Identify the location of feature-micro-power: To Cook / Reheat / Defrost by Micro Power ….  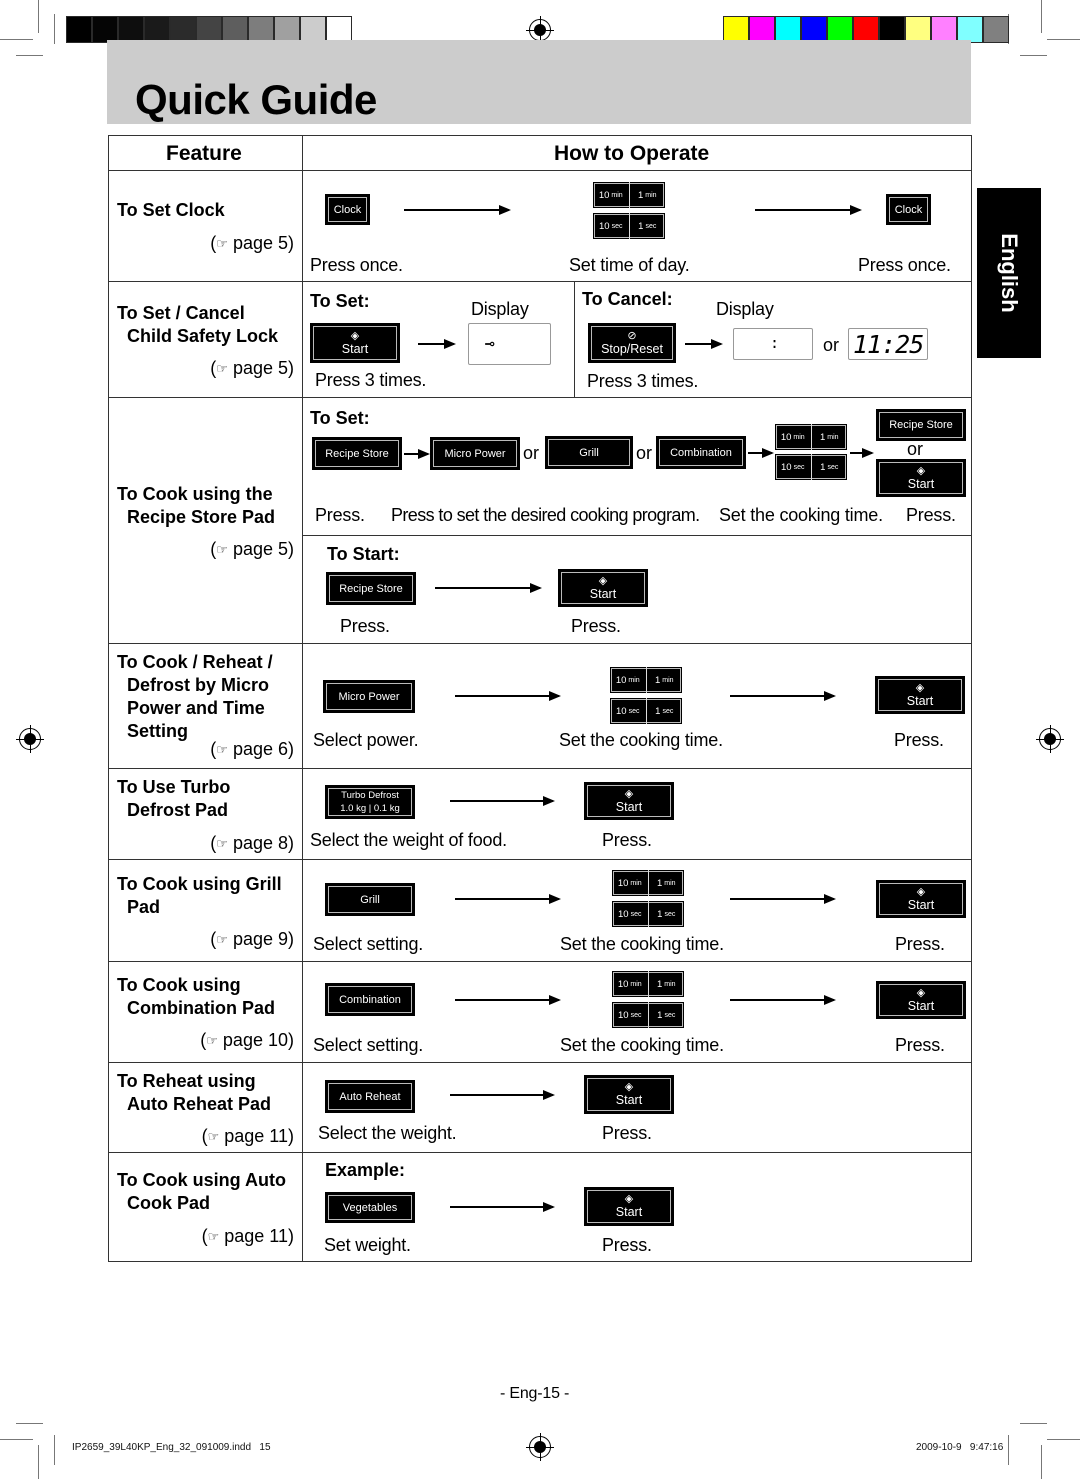
(195, 697).